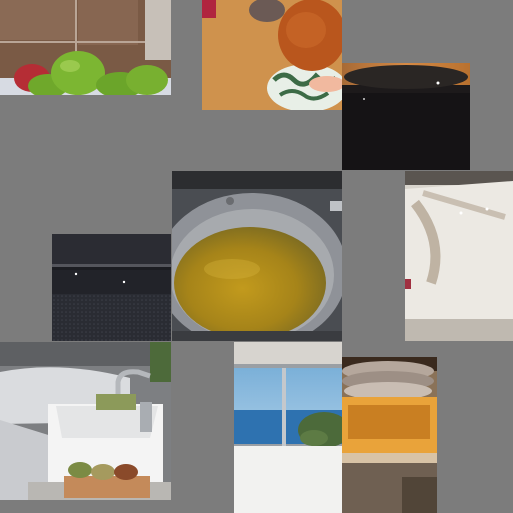  I want to click on sink-image, so click(85, 421).